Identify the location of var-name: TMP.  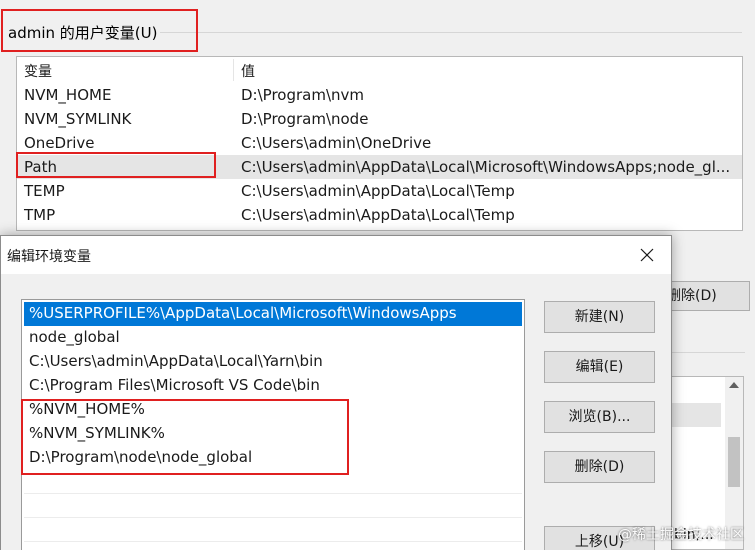
(40, 215).